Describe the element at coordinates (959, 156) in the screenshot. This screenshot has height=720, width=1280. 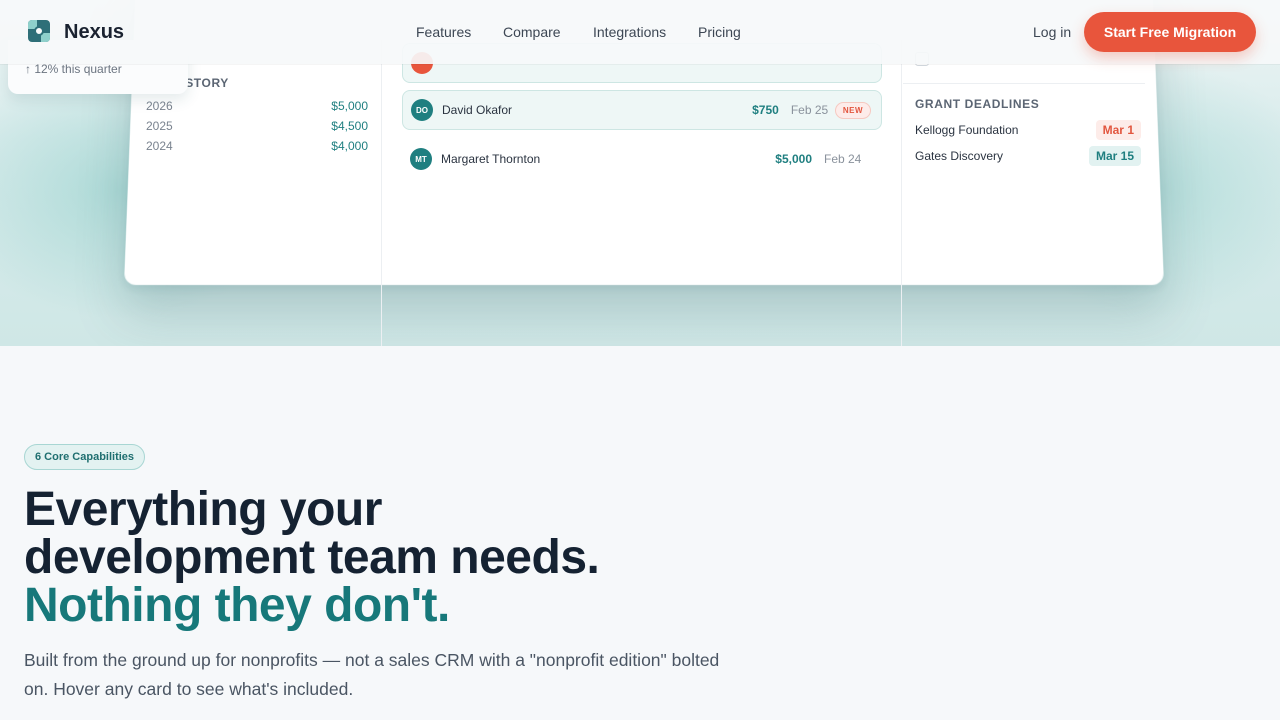
I see `grant-name: Gates Discovery` at that location.